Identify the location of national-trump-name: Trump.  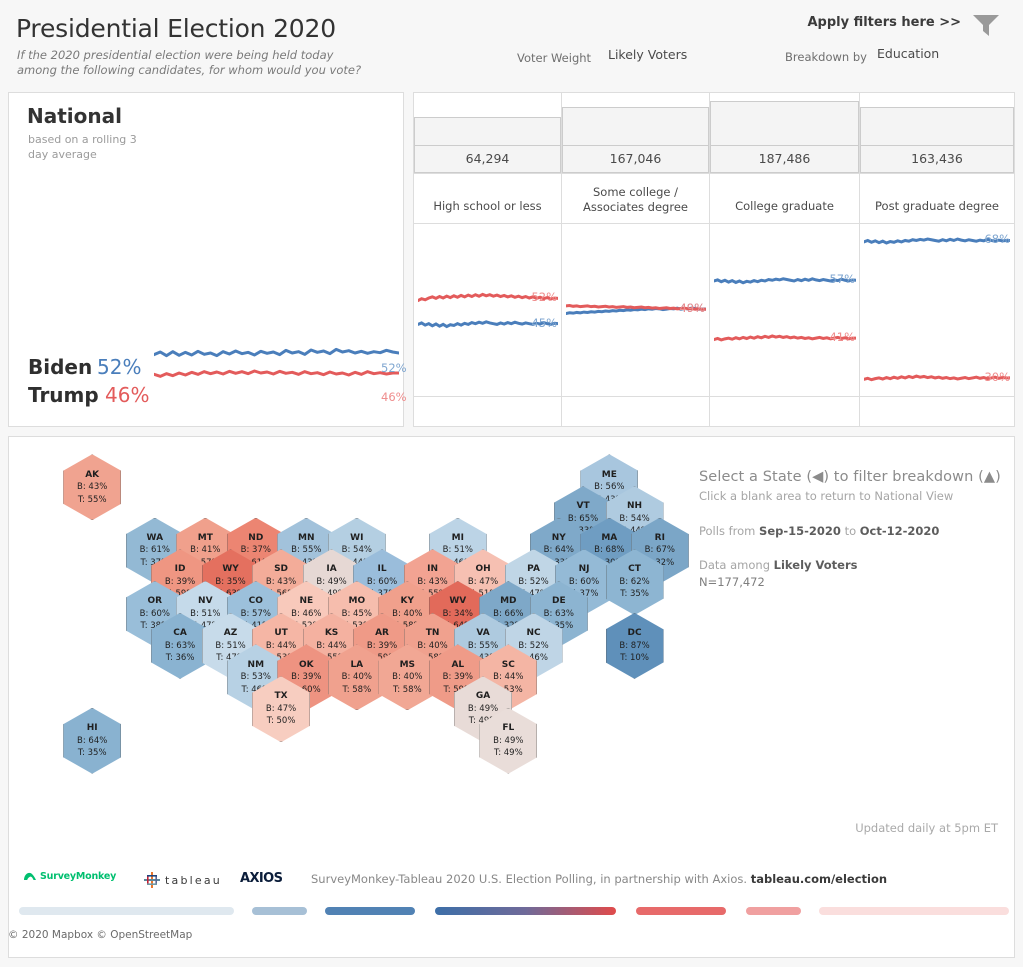
(63, 395).